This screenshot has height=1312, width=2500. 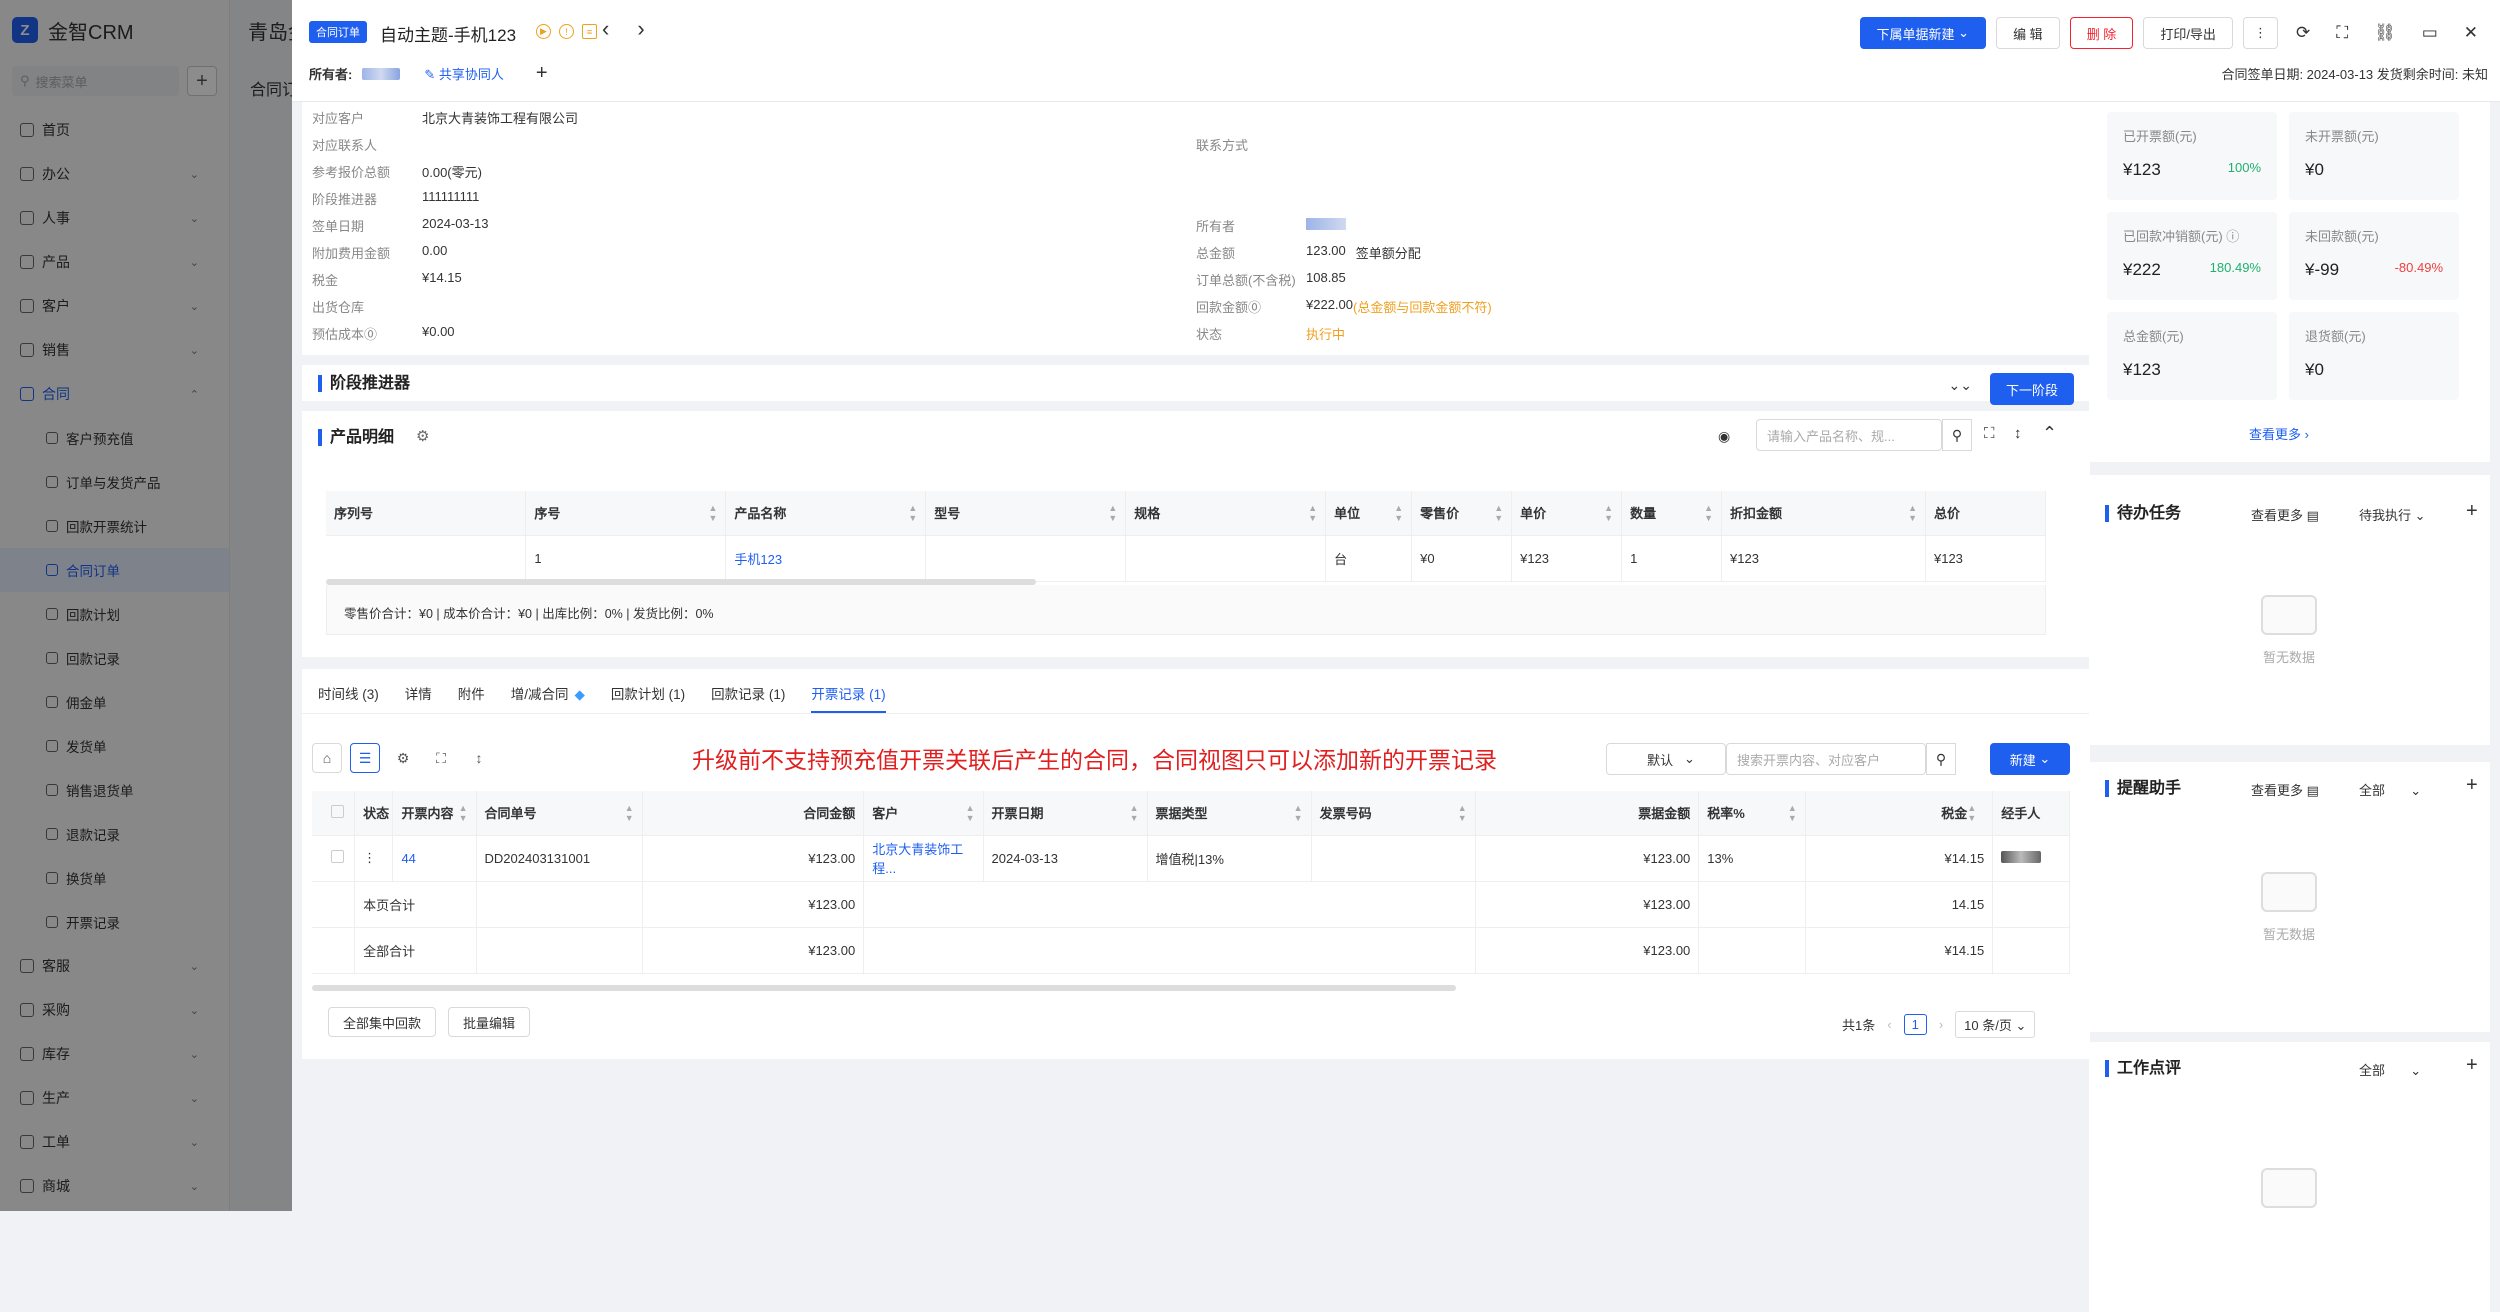 What do you see at coordinates (1388, 252) in the screenshot?
I see `sign-split-link: 签单额分配` at bounding box center [1388, 252].